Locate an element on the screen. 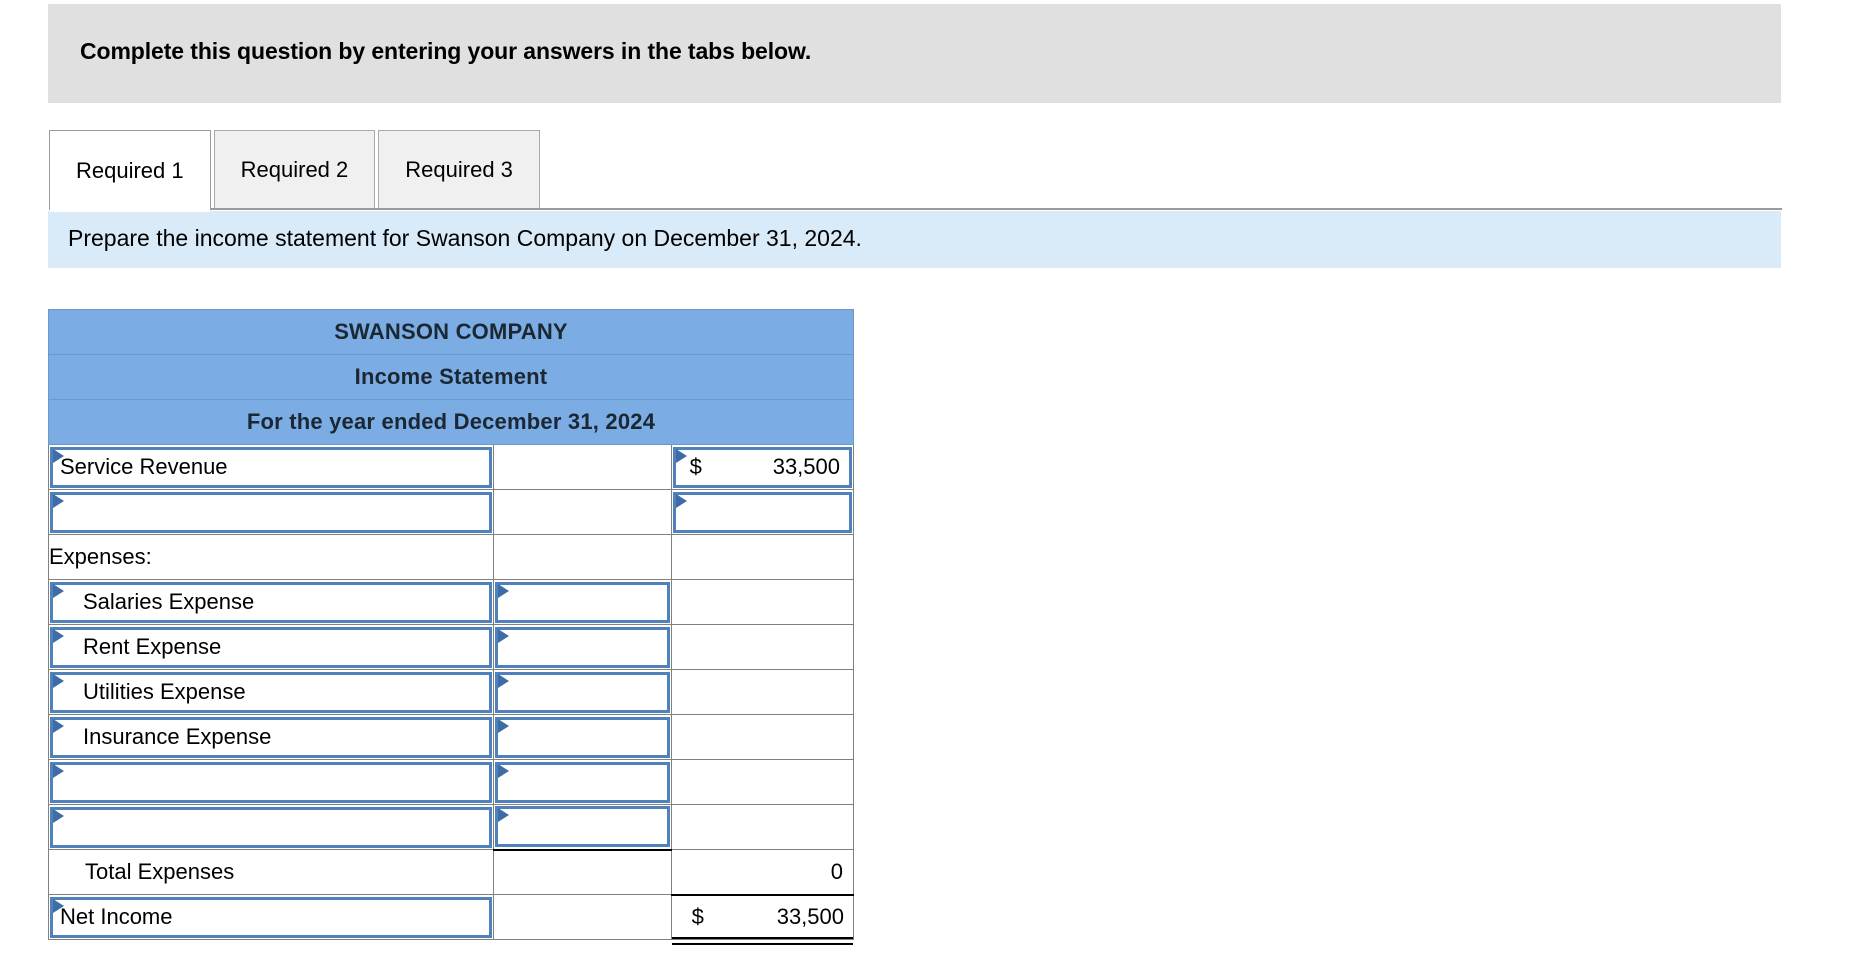 The width and height of the screenshot is (1858, 972). table-row: Insurance Expense is located at coordinates (451, 737).